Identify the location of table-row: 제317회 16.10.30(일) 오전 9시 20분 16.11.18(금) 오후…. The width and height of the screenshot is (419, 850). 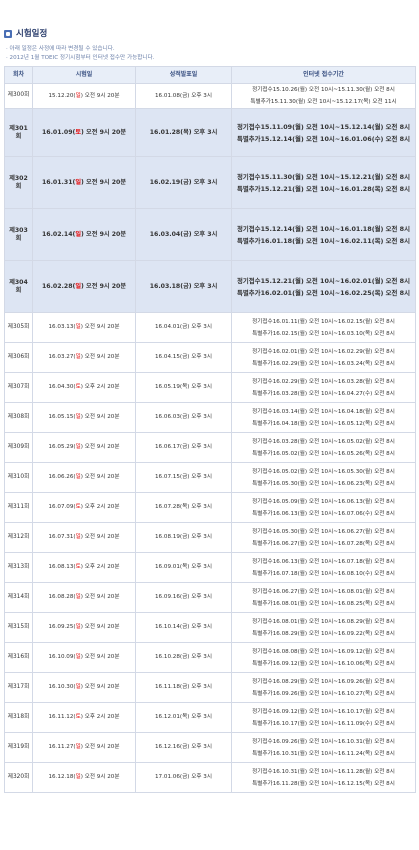
(210, 687).